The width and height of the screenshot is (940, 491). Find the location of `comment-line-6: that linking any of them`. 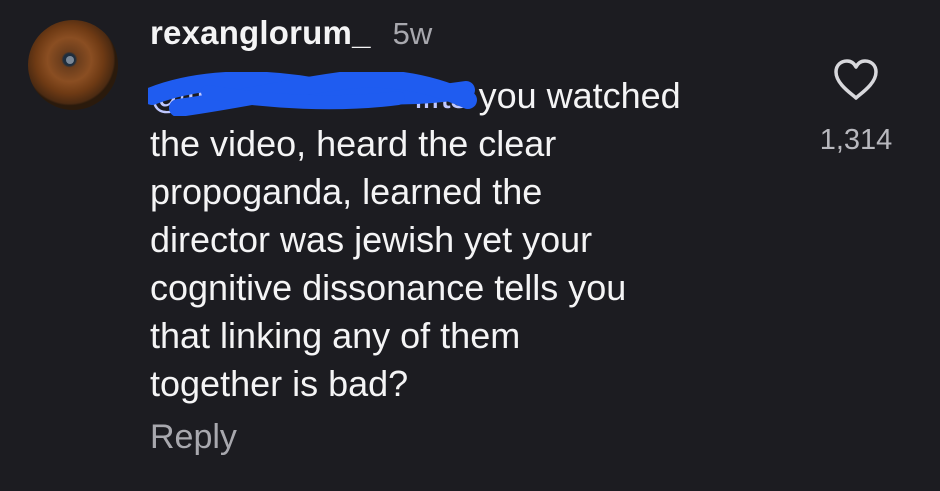

comment-line-6: that linking any of them is located at coordinates (335, 335).